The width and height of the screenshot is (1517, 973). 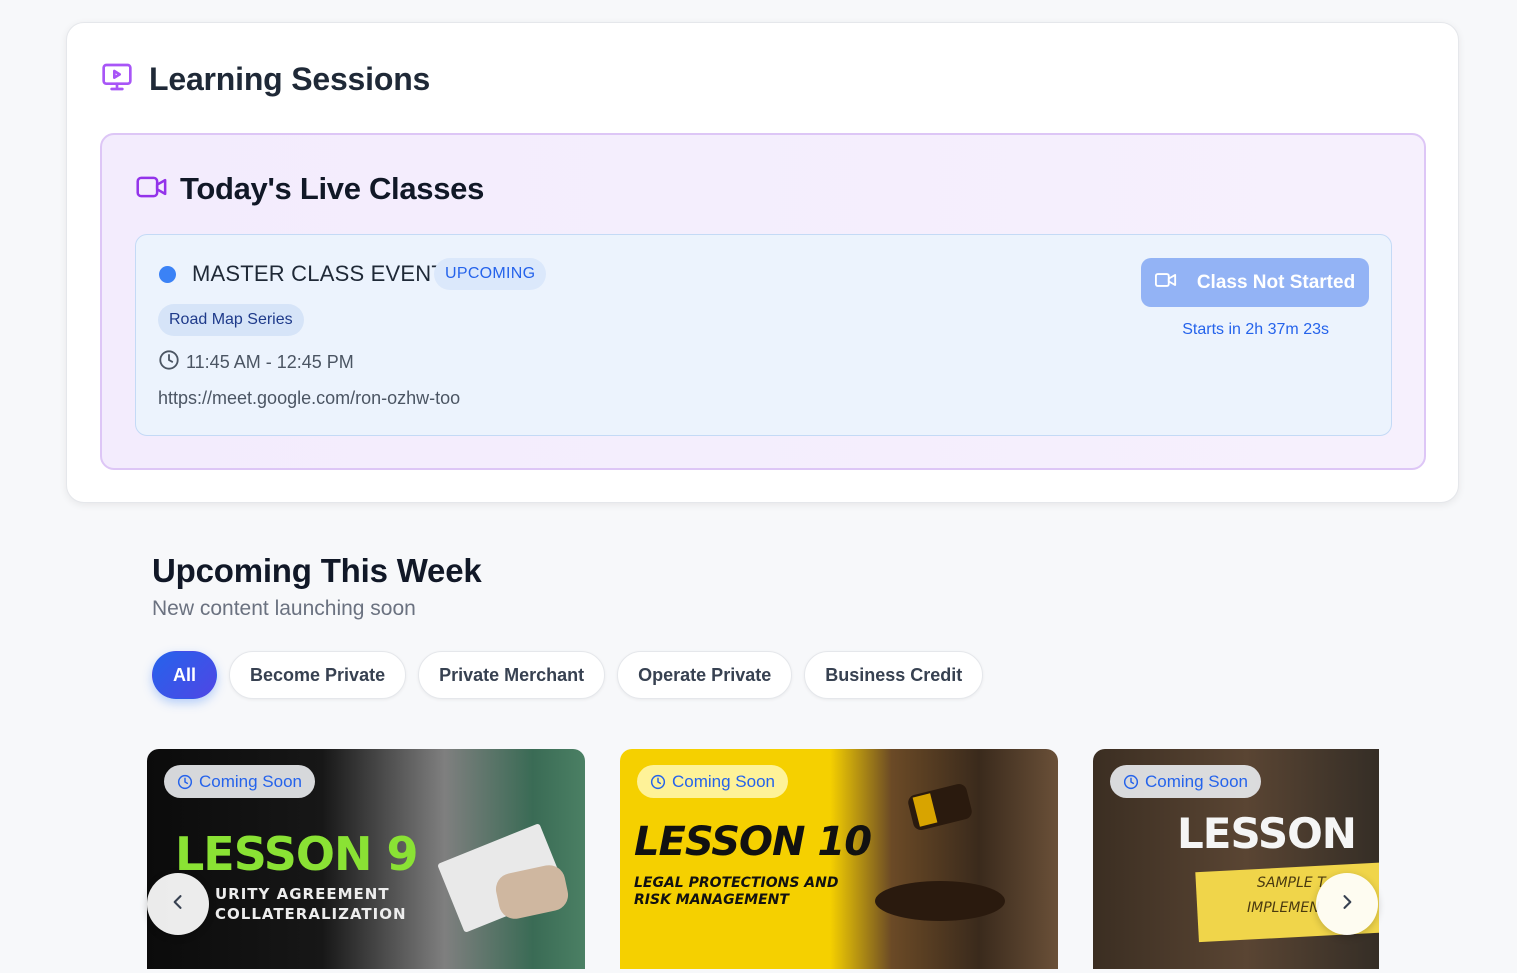 What do you see at coordinates (290, 79) in the screenshot?
I see `learning-sessions-title: Learning Sessions` at bounding box center [290, 79].